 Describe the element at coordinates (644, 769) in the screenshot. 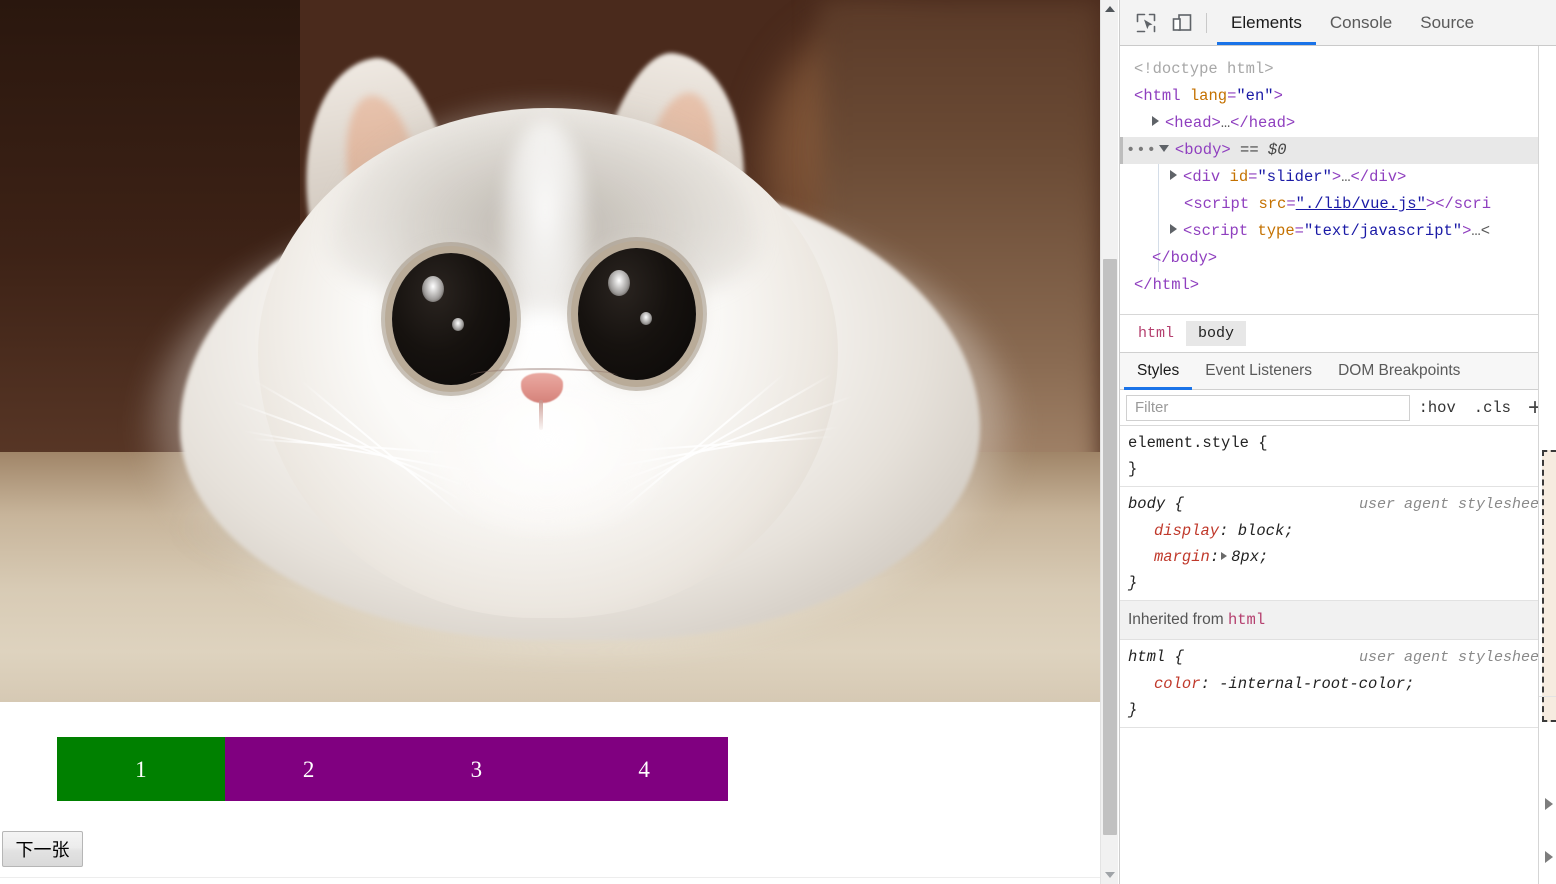

I see `slider-segment-4: 4` at that location.